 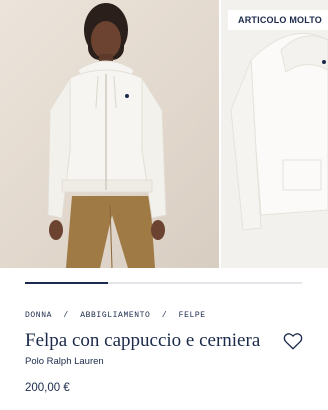 I want to click on heart-outline-icon, so click(x=293, y=341).